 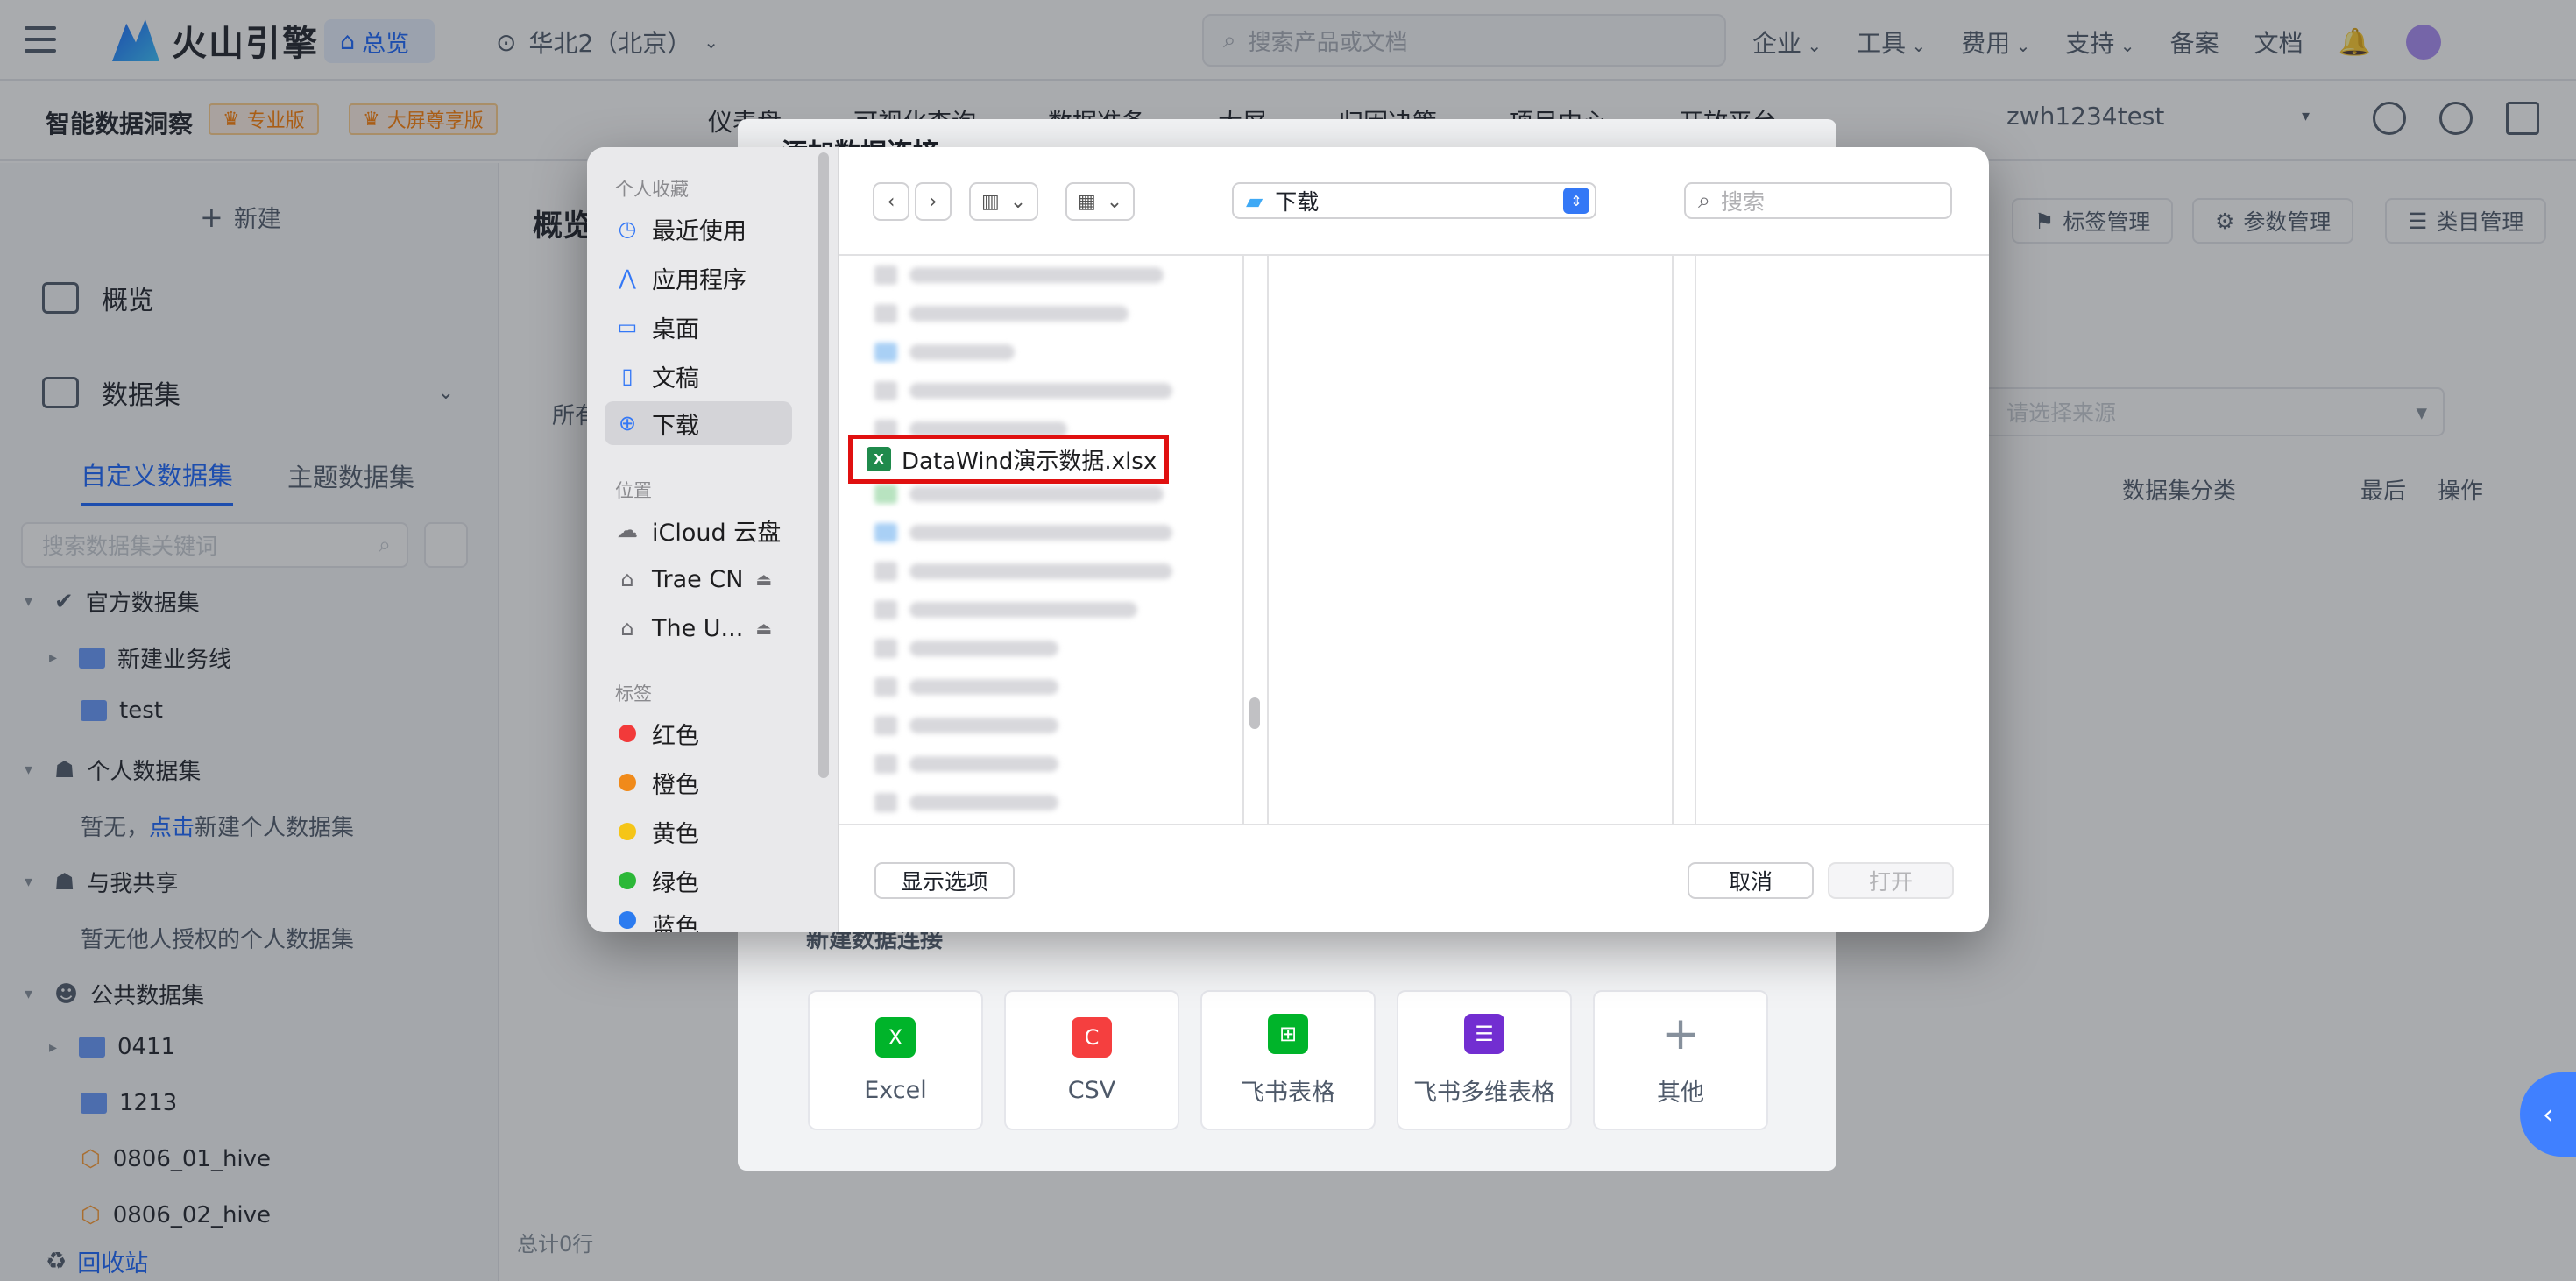 I want to click on cloud-icon: ☁, so click(x=627, y=530).